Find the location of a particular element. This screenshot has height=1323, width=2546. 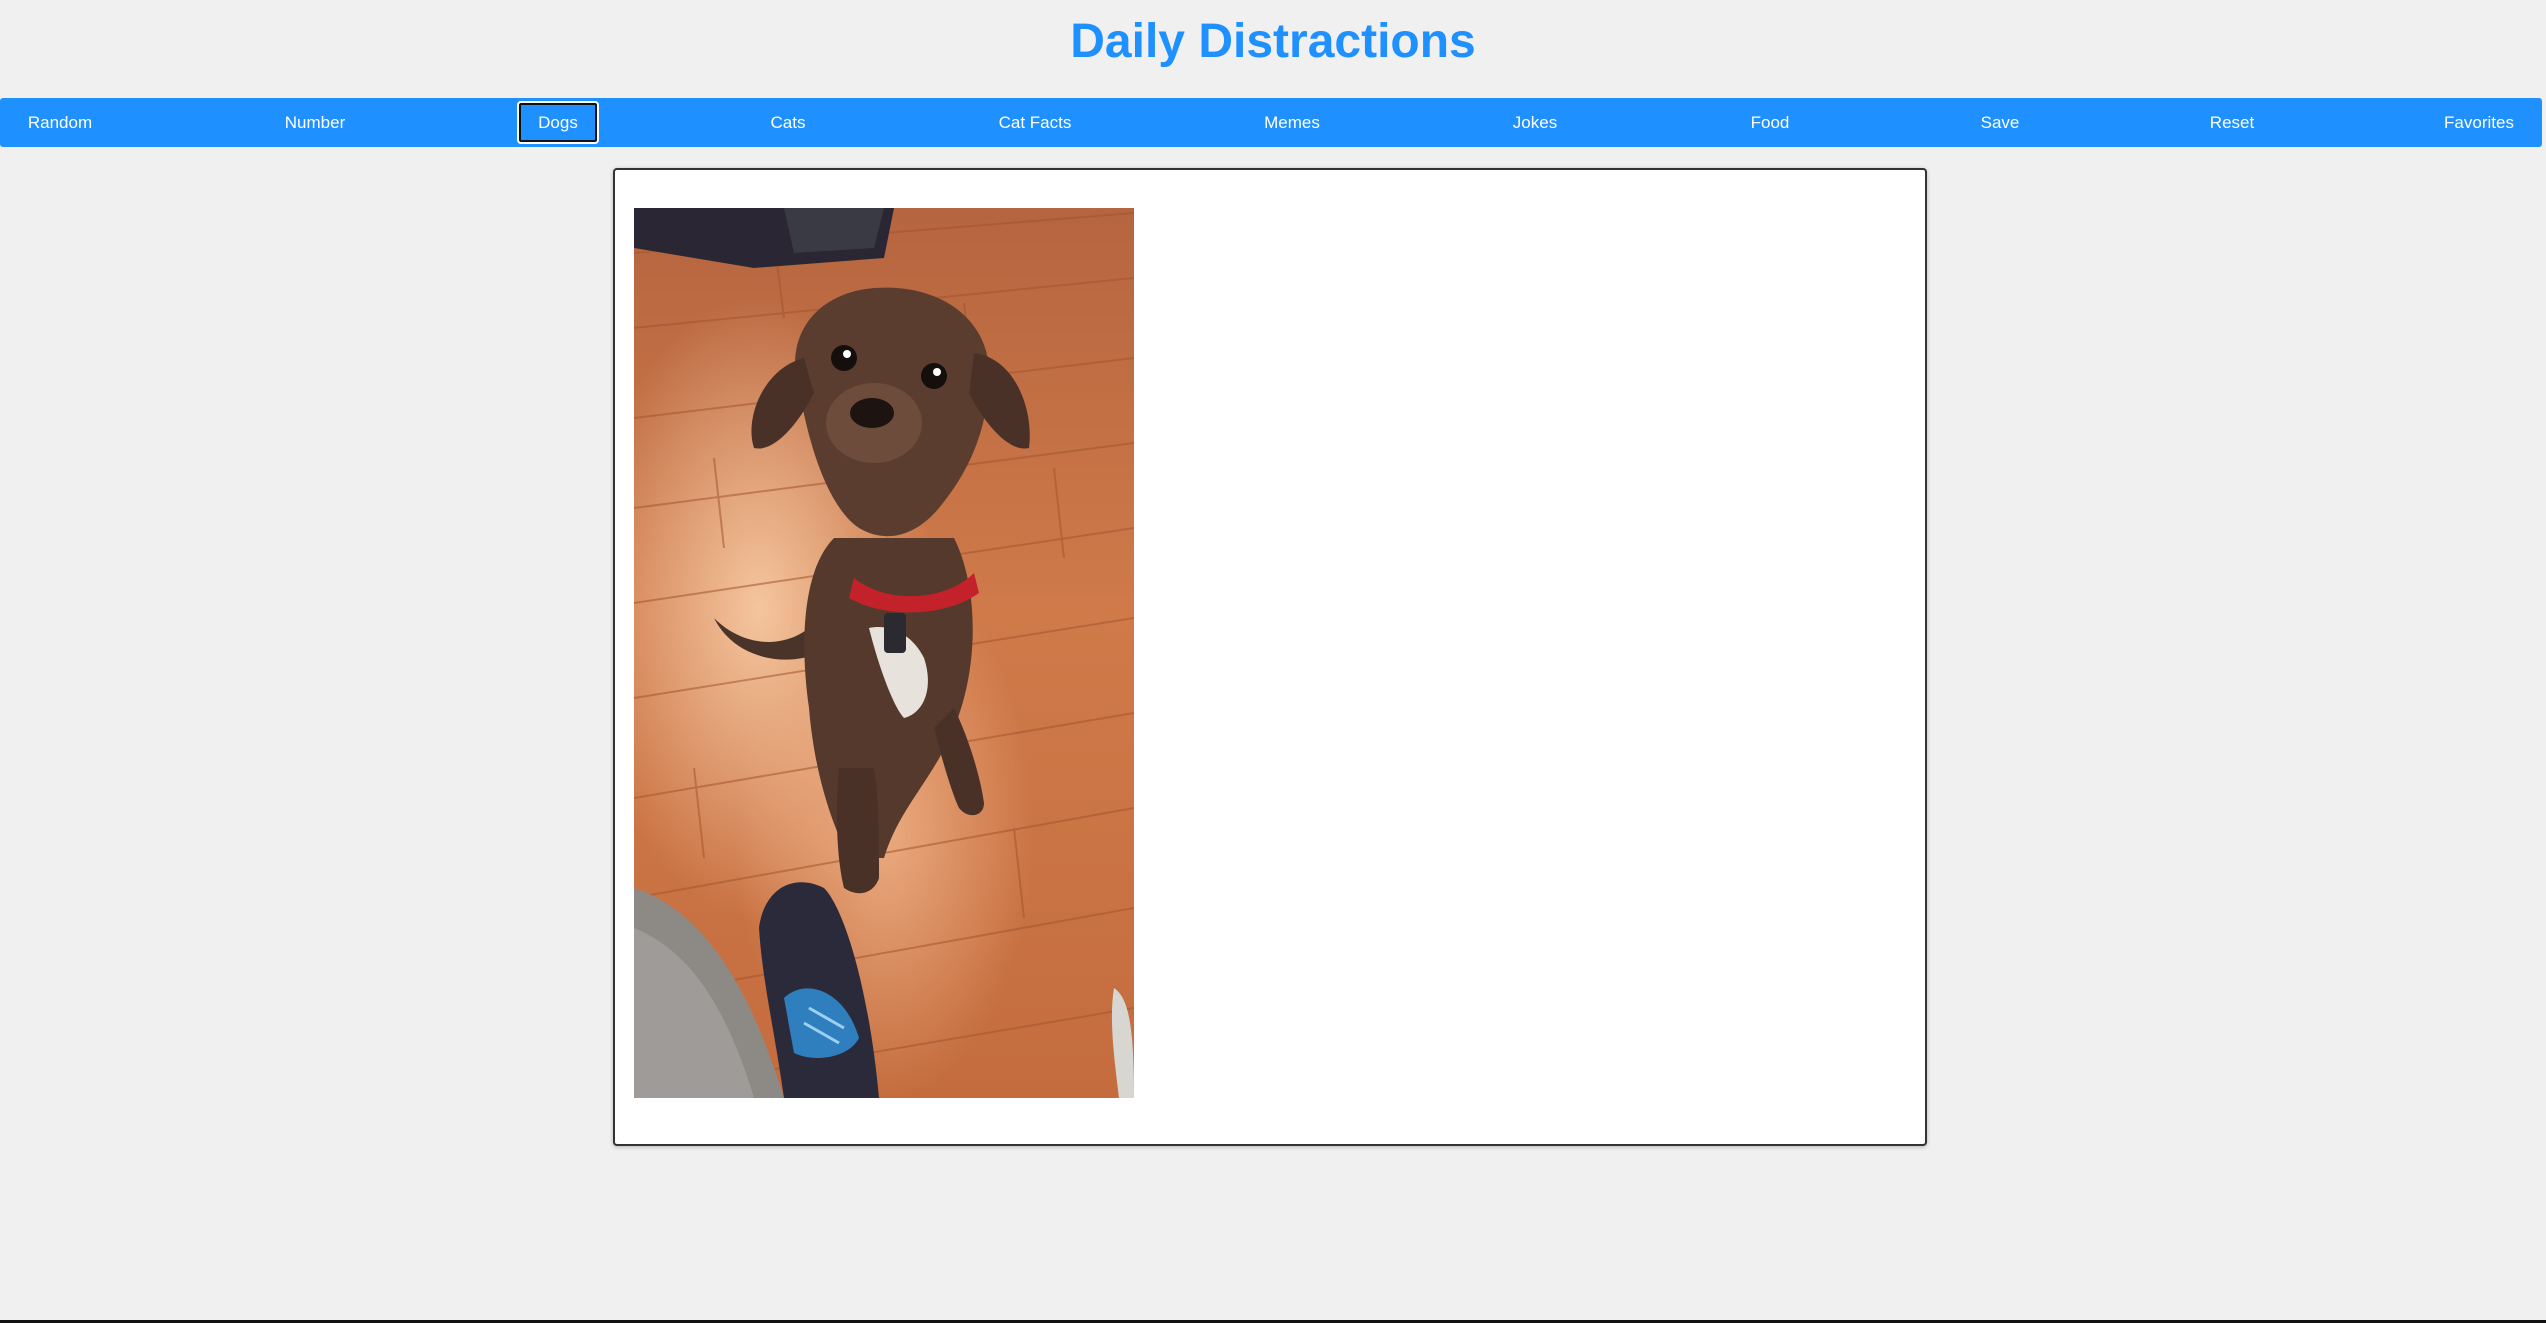

nav-button-random: Random is located at coordinates (60, 122).